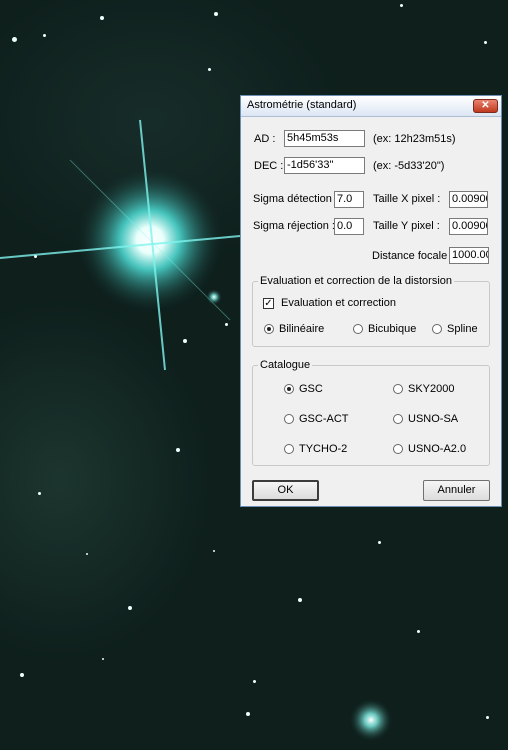  I want to click on radio-usno-sa, so click(398, 419).